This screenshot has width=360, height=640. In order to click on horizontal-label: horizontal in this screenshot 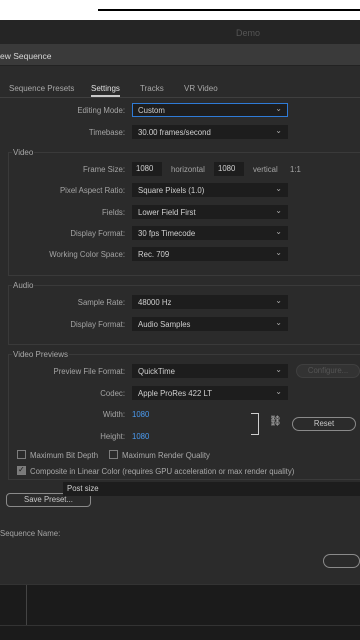, I will do `click(188, 169)`.